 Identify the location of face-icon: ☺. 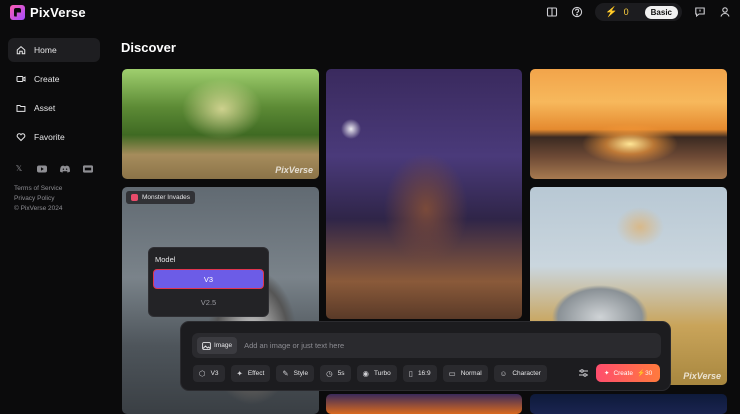
(503, 373).